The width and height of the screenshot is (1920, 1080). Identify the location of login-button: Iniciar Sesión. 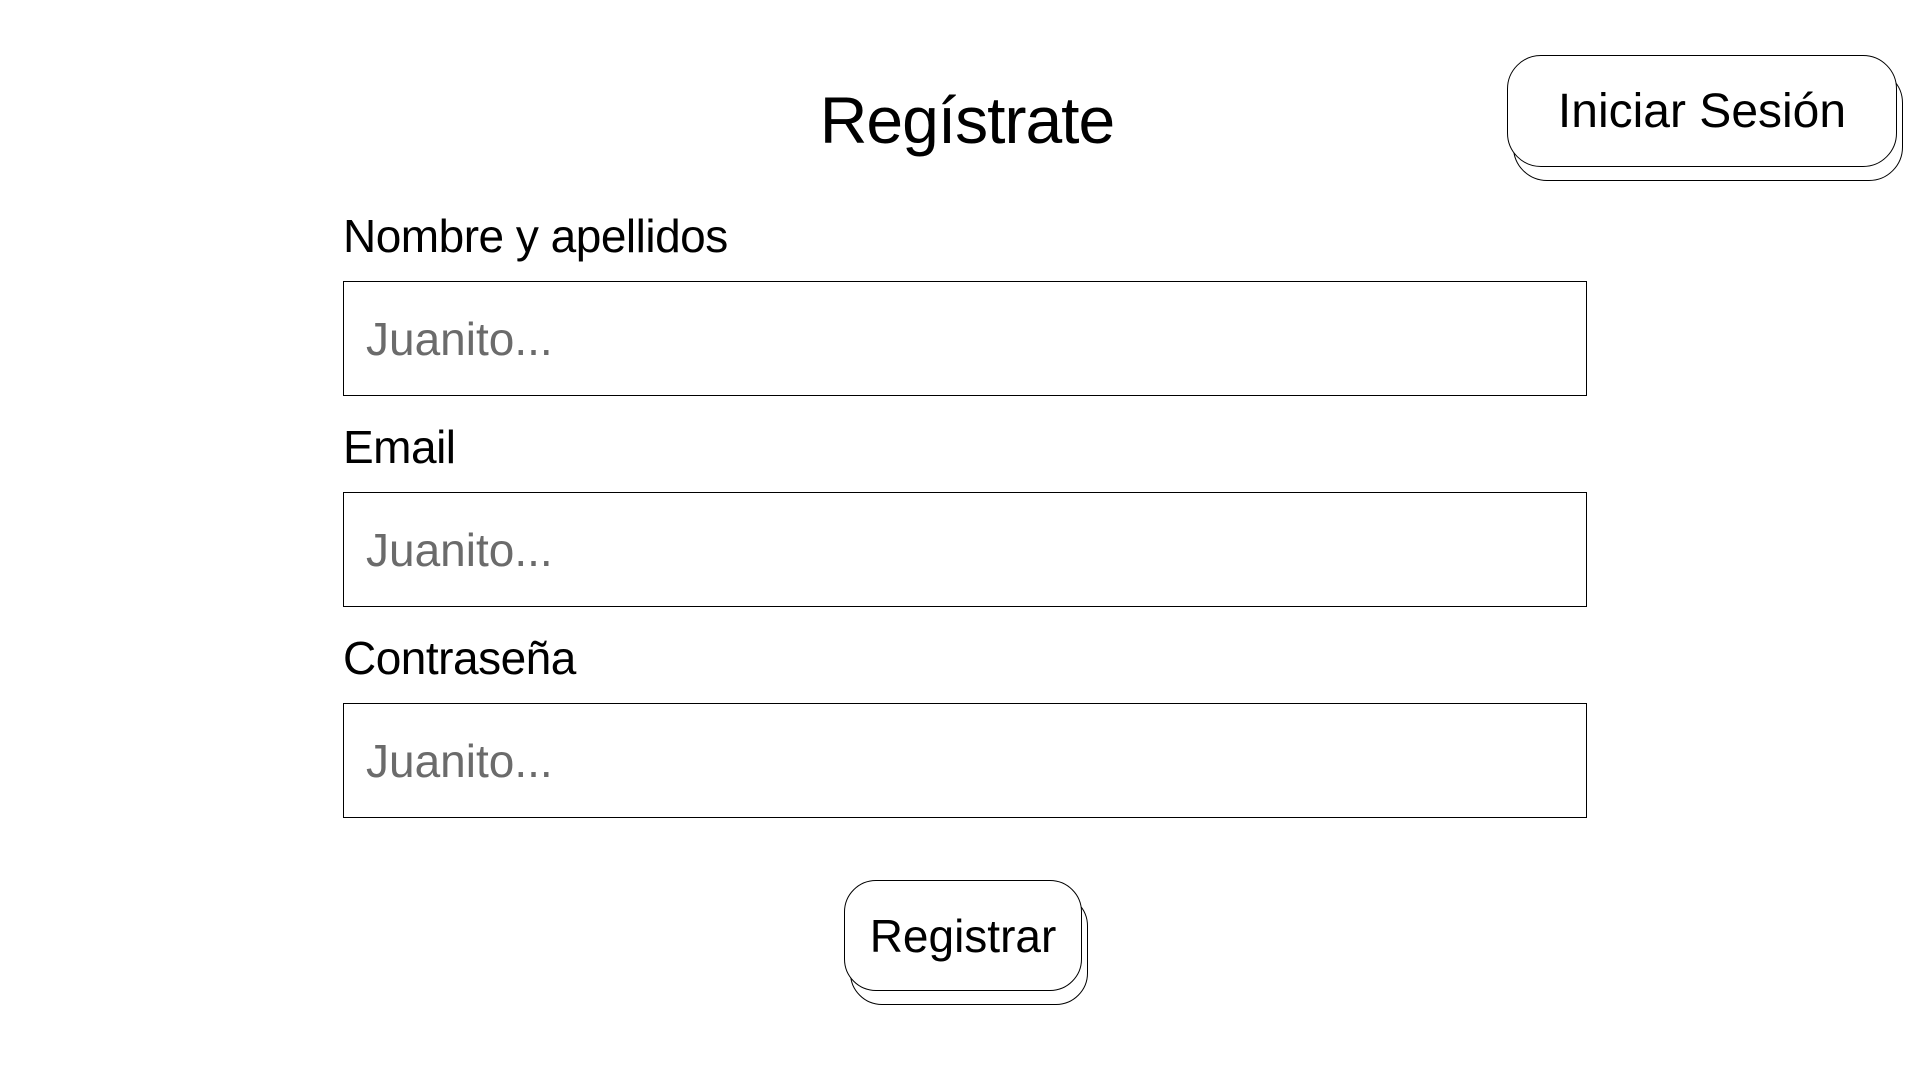
(1702, 111).